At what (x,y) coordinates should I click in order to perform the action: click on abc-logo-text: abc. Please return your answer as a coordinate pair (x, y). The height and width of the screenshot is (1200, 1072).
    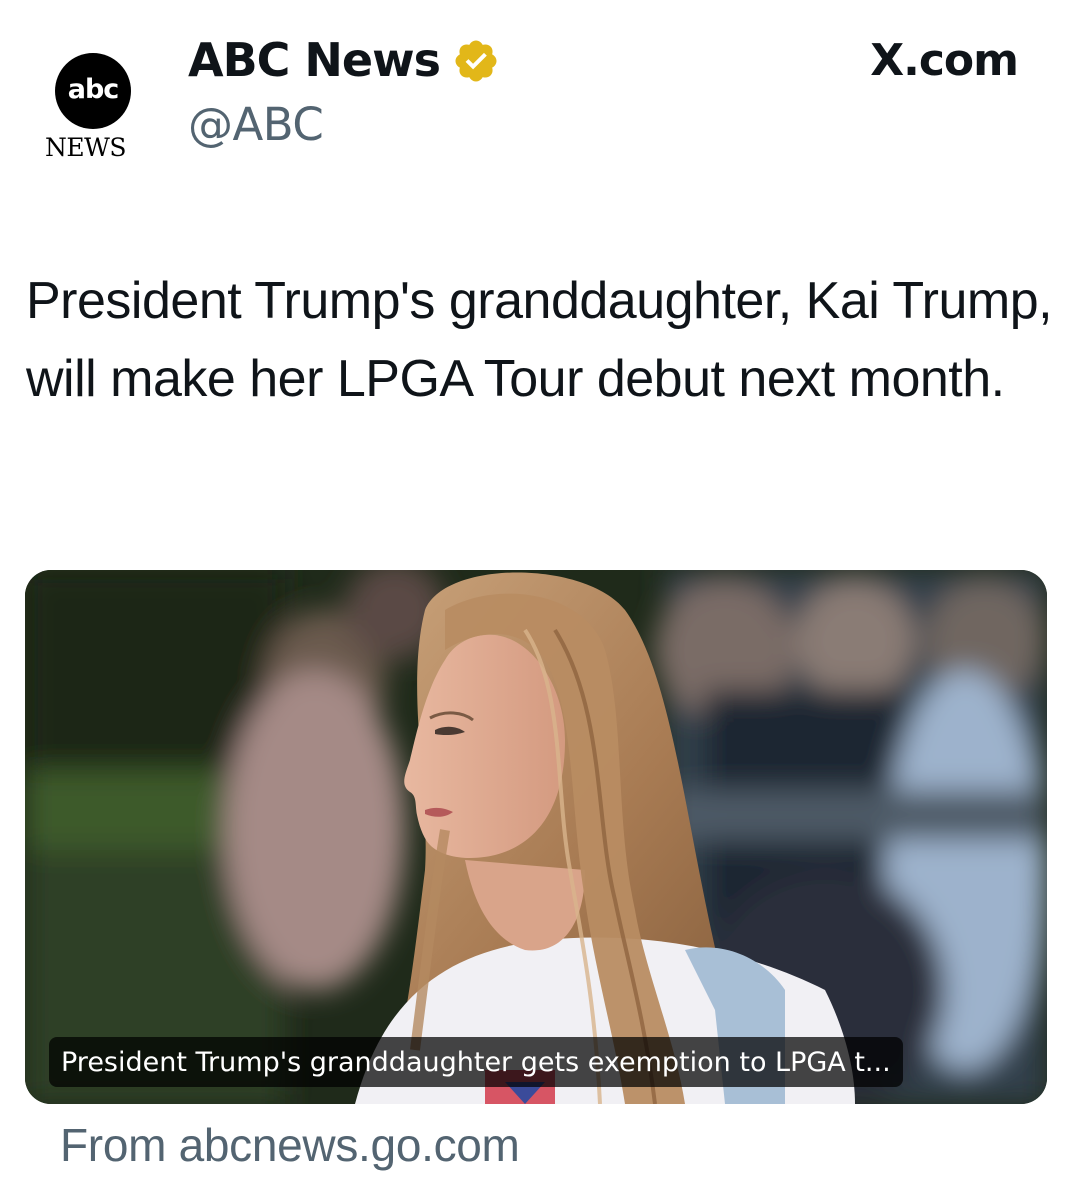
    Looking at the image, I should click on (93, 89).